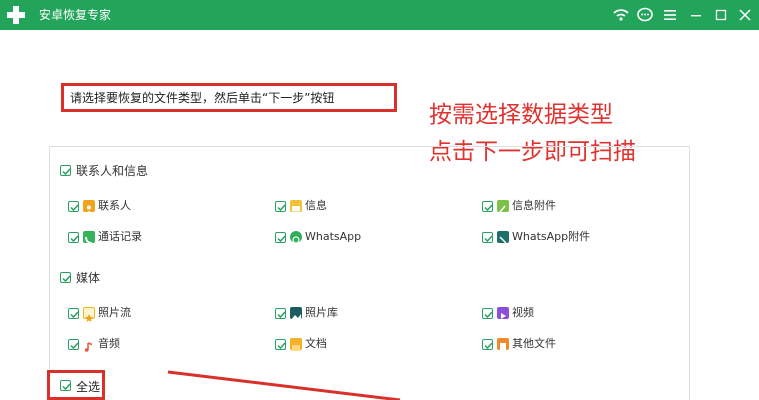 The height and width of the screenshot is (400, 759). I want to click on annotation-arrow, so click(284, 385).